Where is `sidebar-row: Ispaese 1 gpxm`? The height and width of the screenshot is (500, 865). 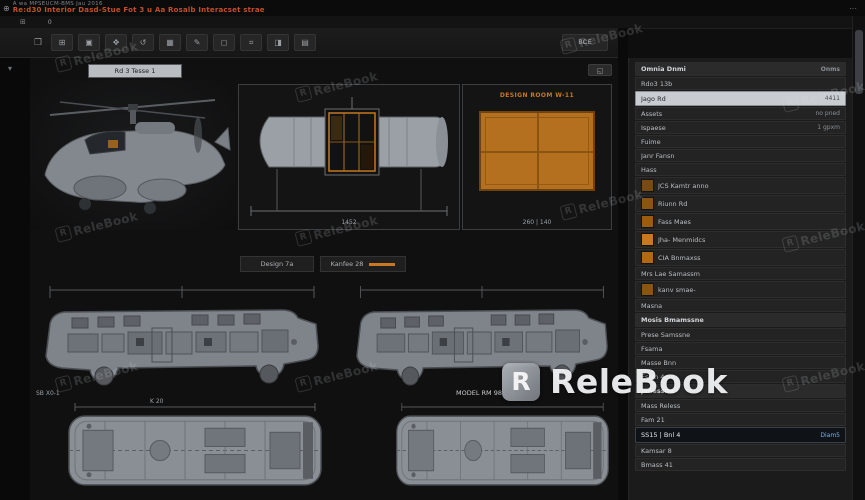 sidebar-row: Ispaese 1 gpxm is located at coordinates (740, 127).